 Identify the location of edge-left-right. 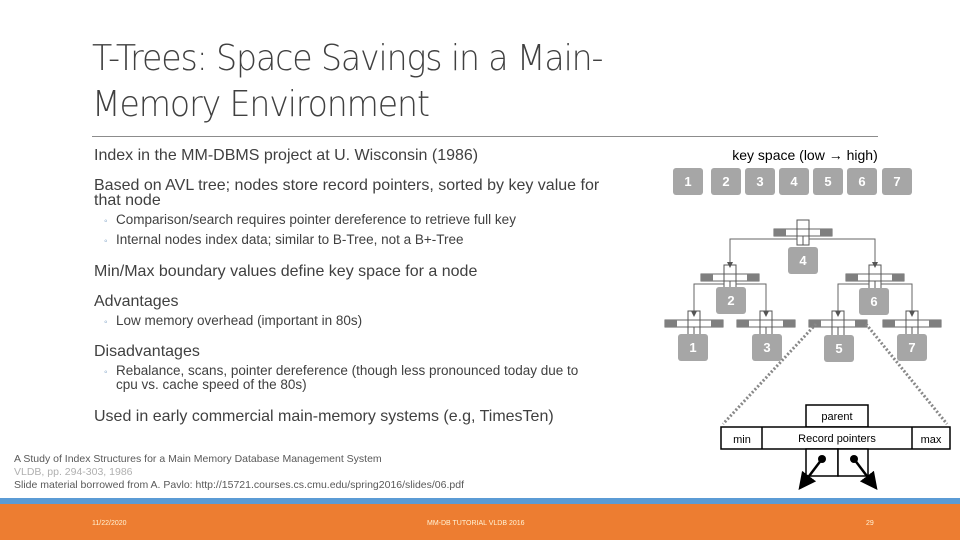
(752, 300).